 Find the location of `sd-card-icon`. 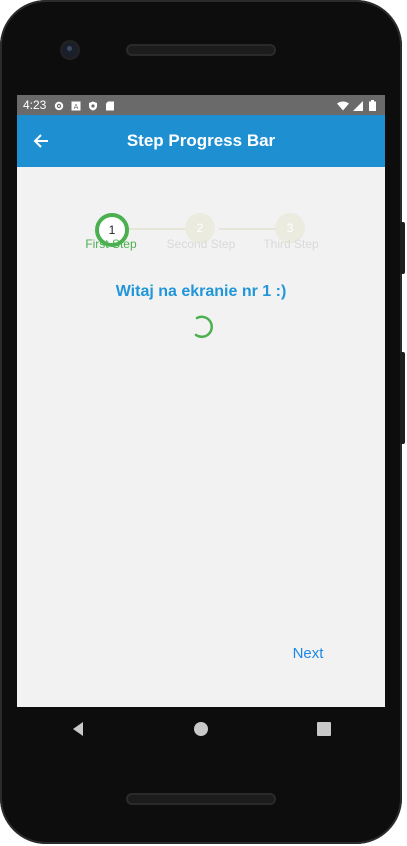

sd-card-icon is located at coordinates (110, 105).